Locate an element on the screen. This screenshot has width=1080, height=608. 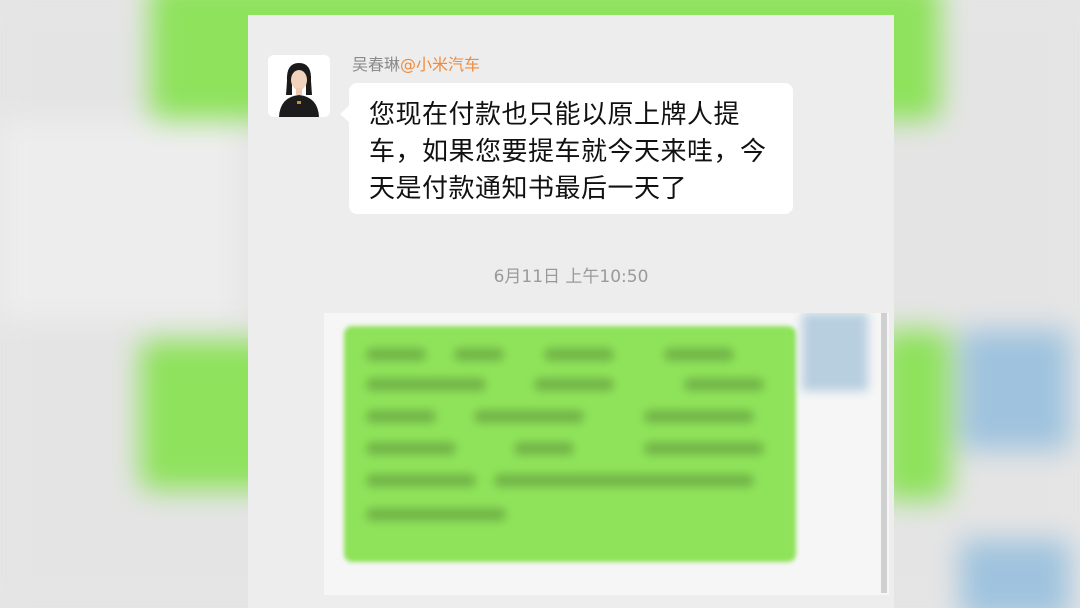
sender-avatar is located at coordinates (299, 86).